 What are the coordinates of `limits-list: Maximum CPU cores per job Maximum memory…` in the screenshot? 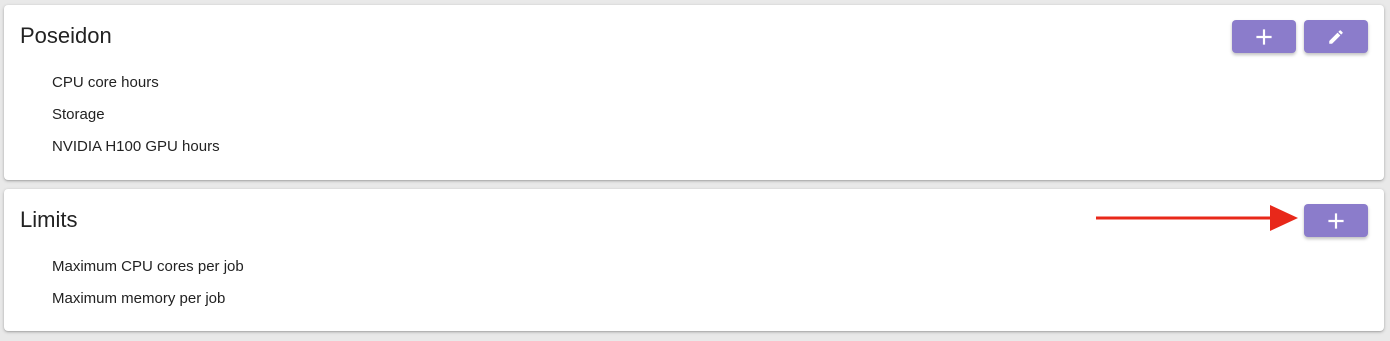 It's located at (148, 289).